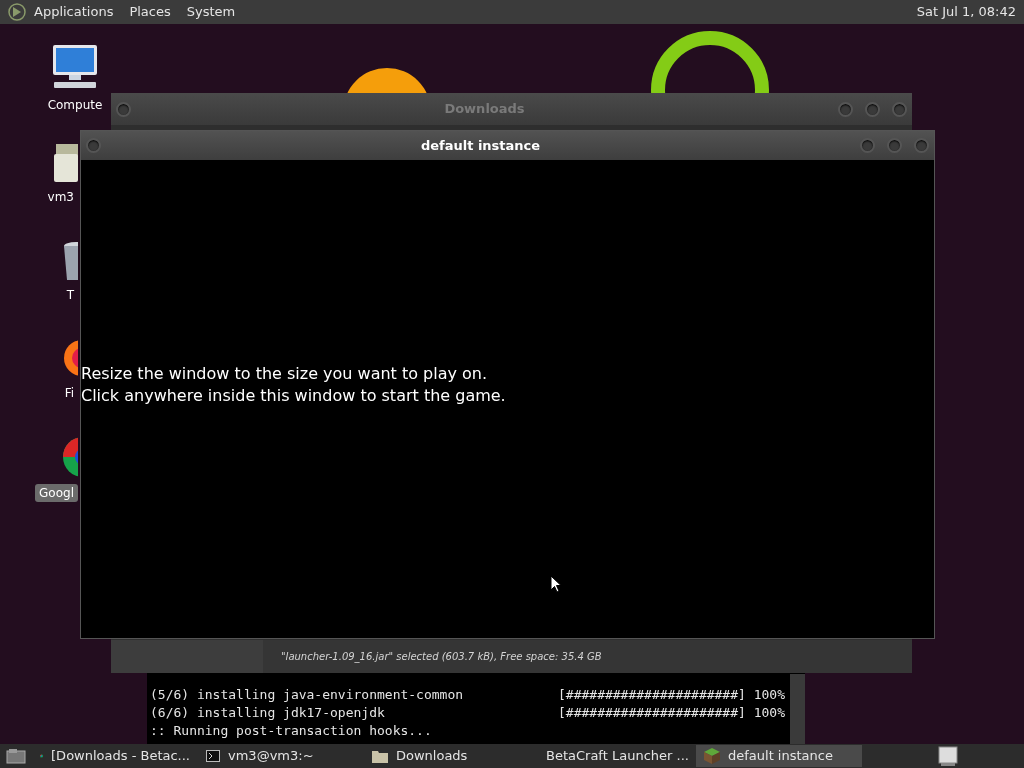 This screenshot has width=1024, height=768. What do you see at coordinates (150, 12) in the screenshot?
I see `menu-item: Places` at bounding box center [150, 12].